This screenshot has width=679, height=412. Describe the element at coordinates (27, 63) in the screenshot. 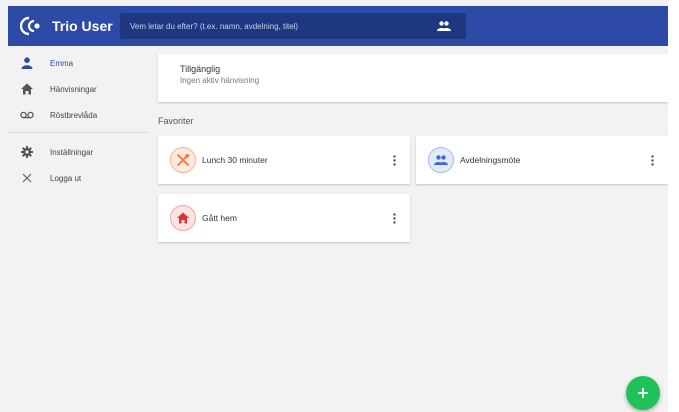

I see `person-icon` at that location.